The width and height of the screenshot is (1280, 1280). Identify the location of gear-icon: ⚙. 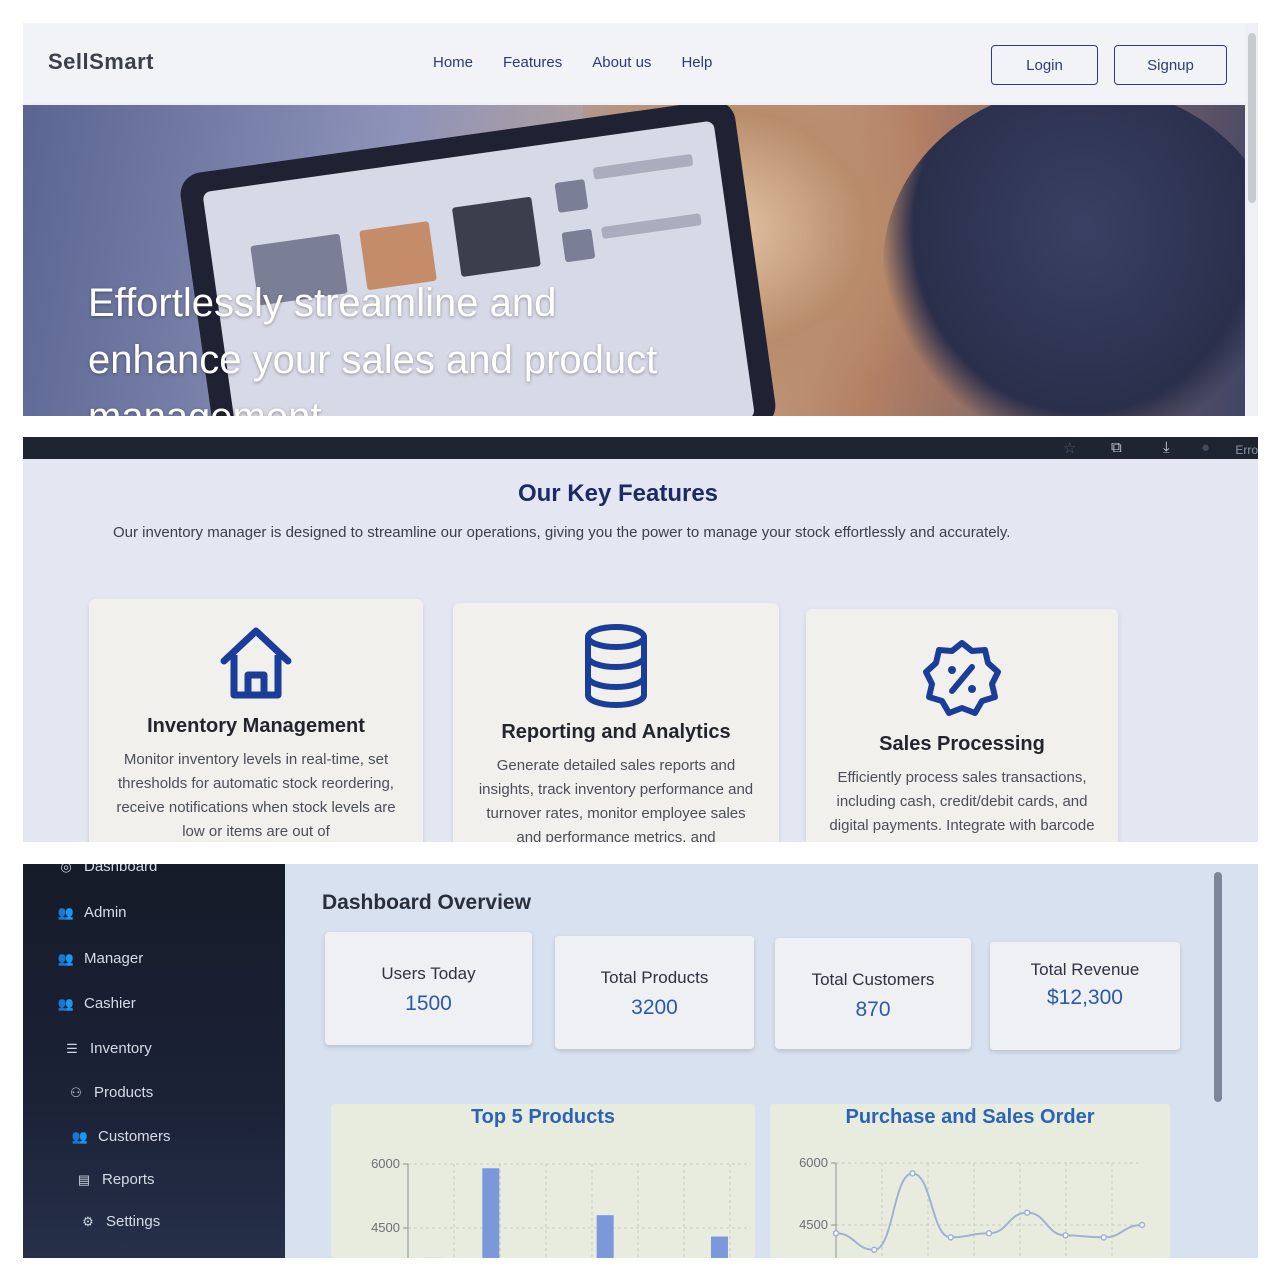
(88, 1221).